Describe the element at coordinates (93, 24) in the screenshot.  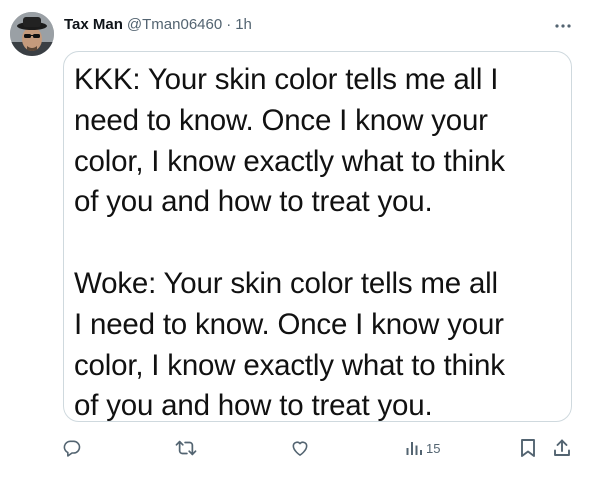
I see `display-name: Tax Man` at that location.